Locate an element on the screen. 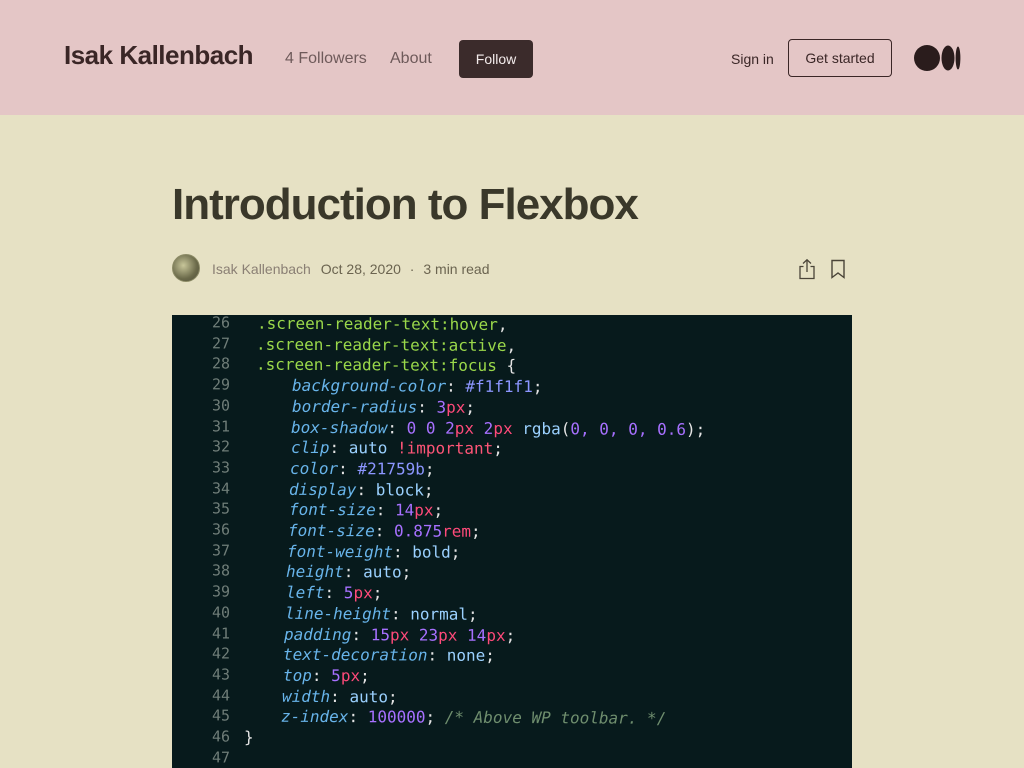  code-token: padding is located at coordinates (318, 634).